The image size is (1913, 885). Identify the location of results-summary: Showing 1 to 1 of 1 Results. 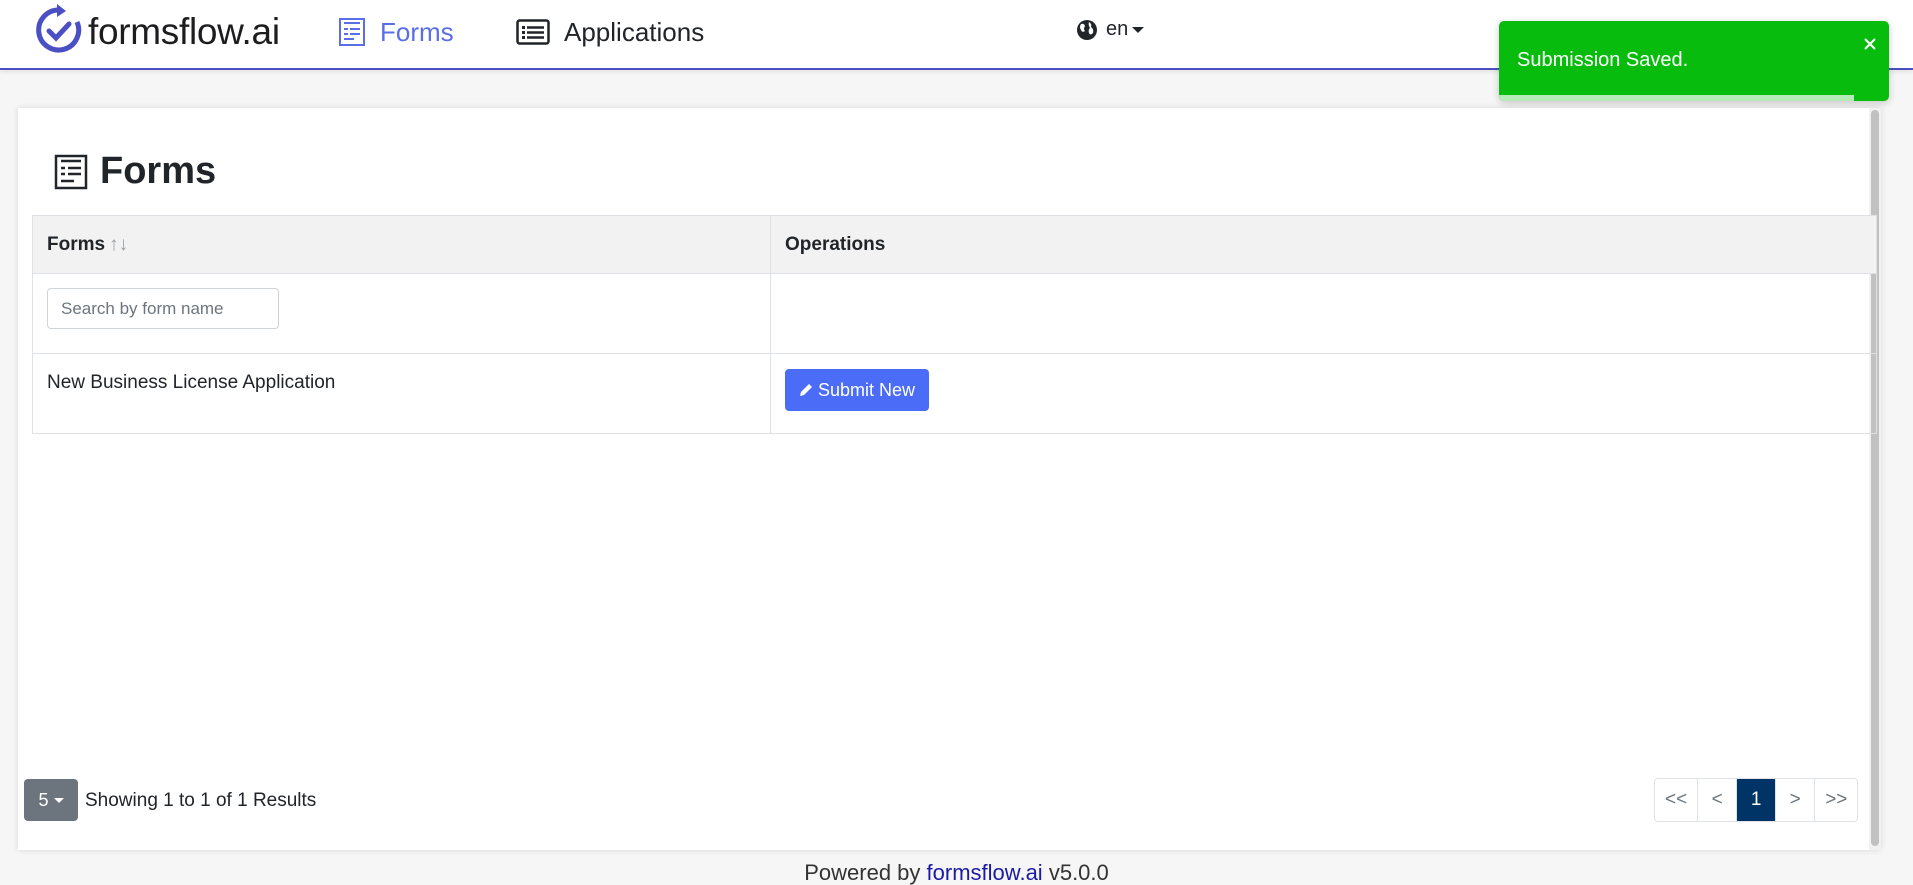
(201, 800).